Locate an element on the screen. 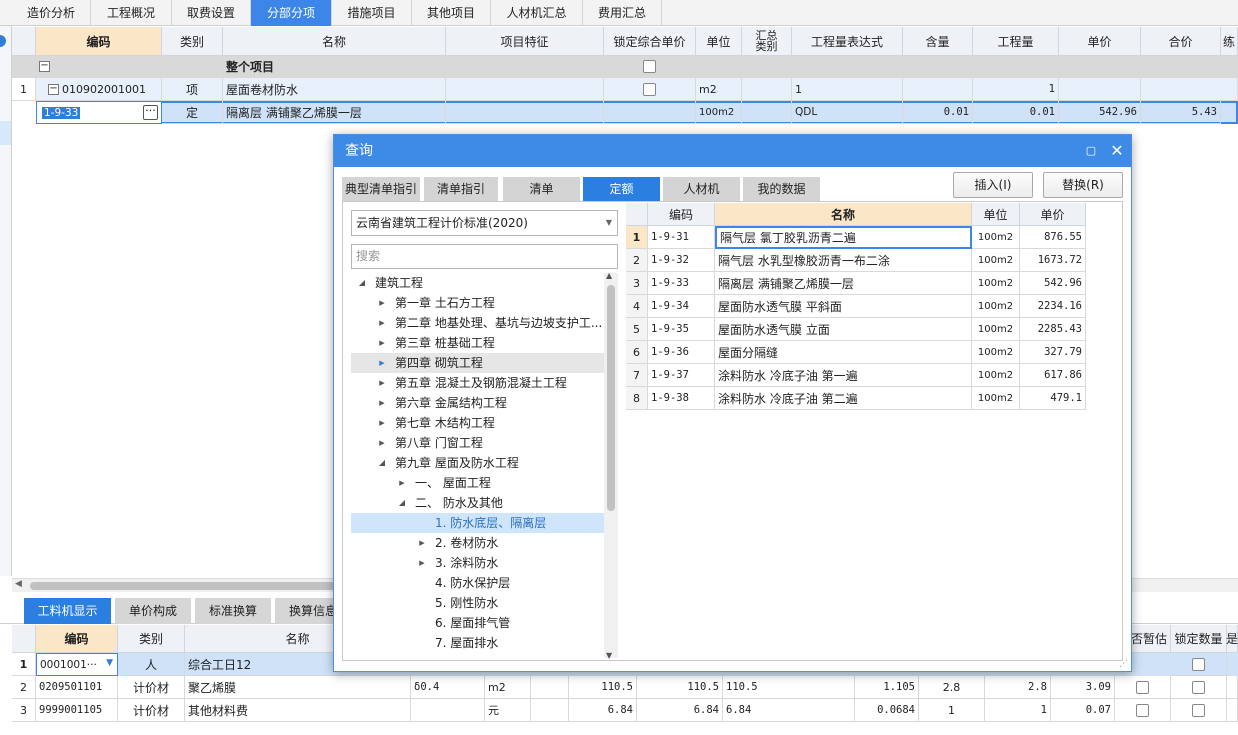  quota-code: 1-9-35 is located at coordinates (681, 329).